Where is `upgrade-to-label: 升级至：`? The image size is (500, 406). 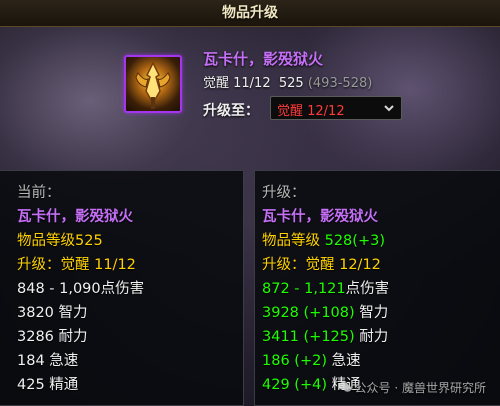
upgrade-to-label: 升级至： is located at coordinates (231, 111).